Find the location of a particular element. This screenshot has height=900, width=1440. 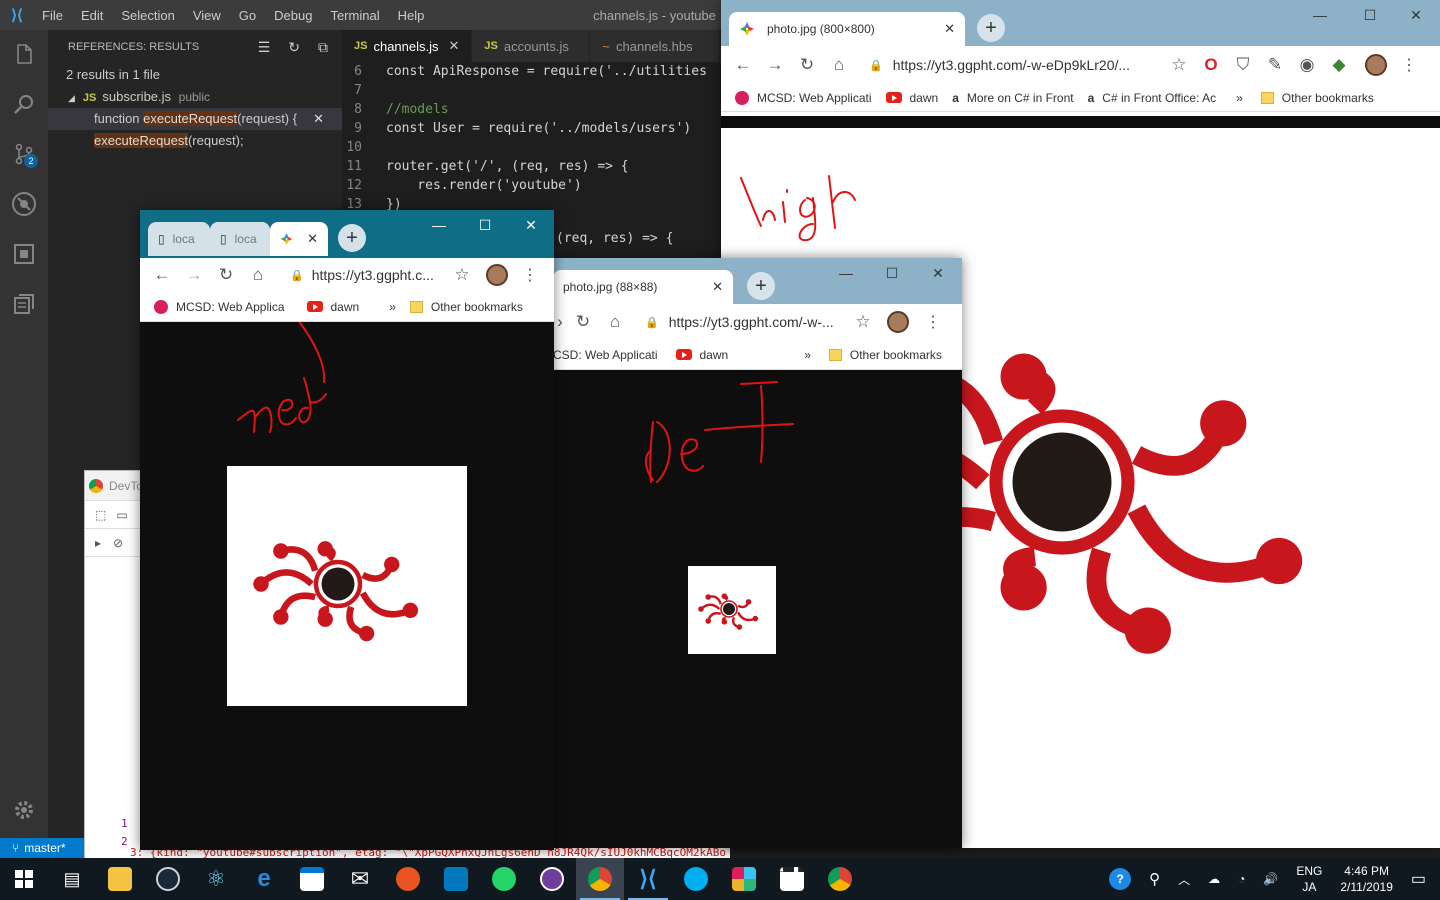

slack-icon is located at coordinates (744, 879).